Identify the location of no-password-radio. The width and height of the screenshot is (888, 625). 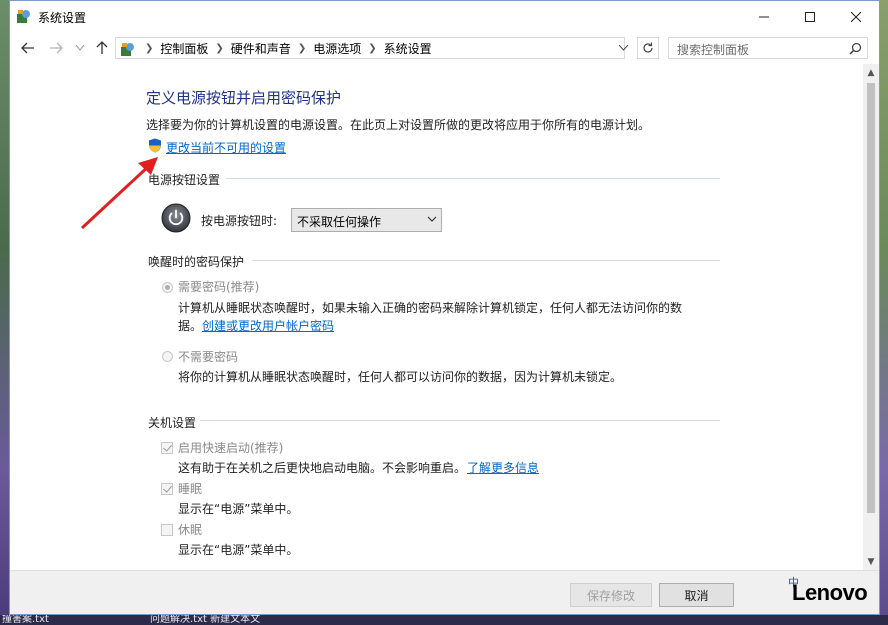
(167, 356).